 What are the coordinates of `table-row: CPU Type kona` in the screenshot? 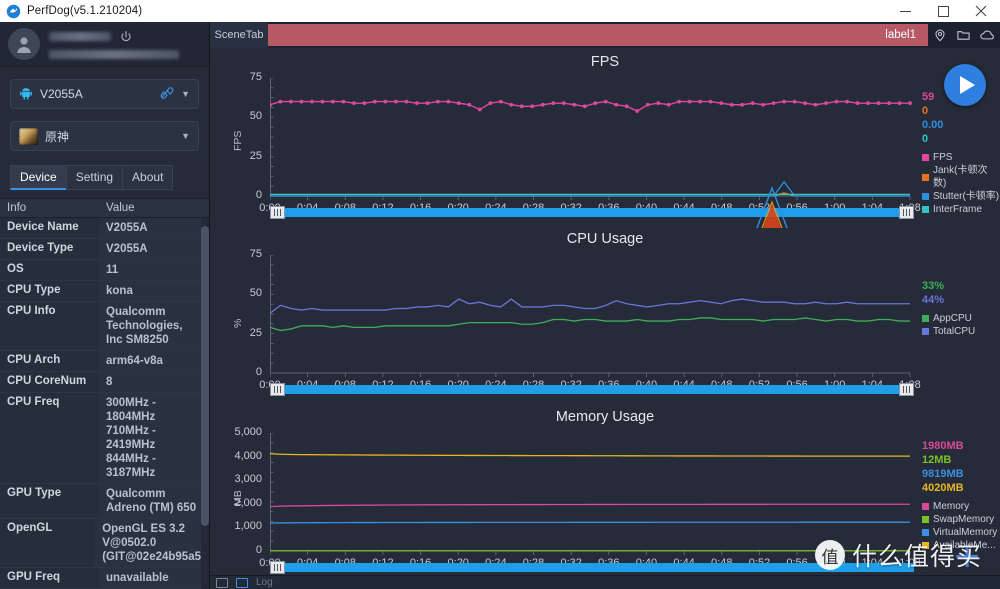 It's located at (104, 291).